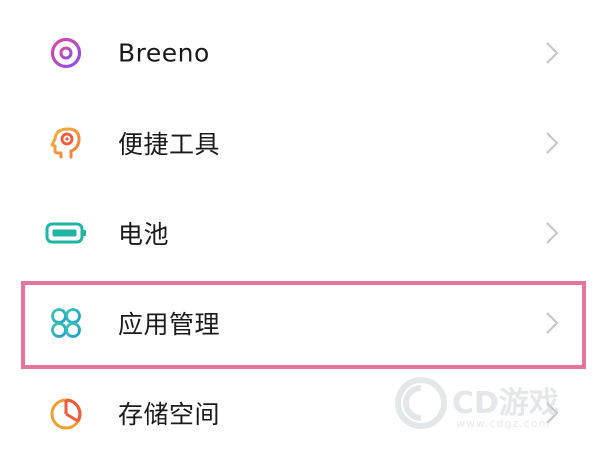 The width and height of the screenshot is (600, 450). Describe the element at coordinates (66, 323) in the screenshot. I see `app-grid-icon` at that location.